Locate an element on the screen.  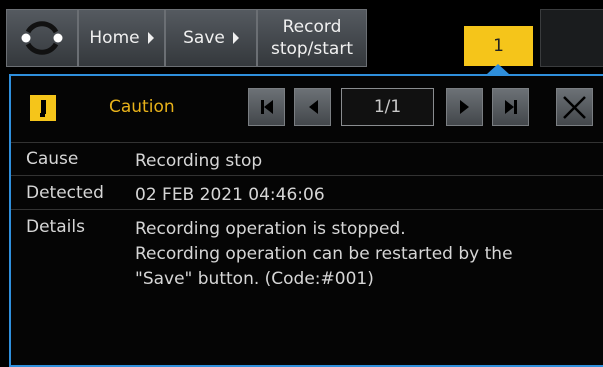
alert-tab-1: 1 is located at coordinates (498, 46).